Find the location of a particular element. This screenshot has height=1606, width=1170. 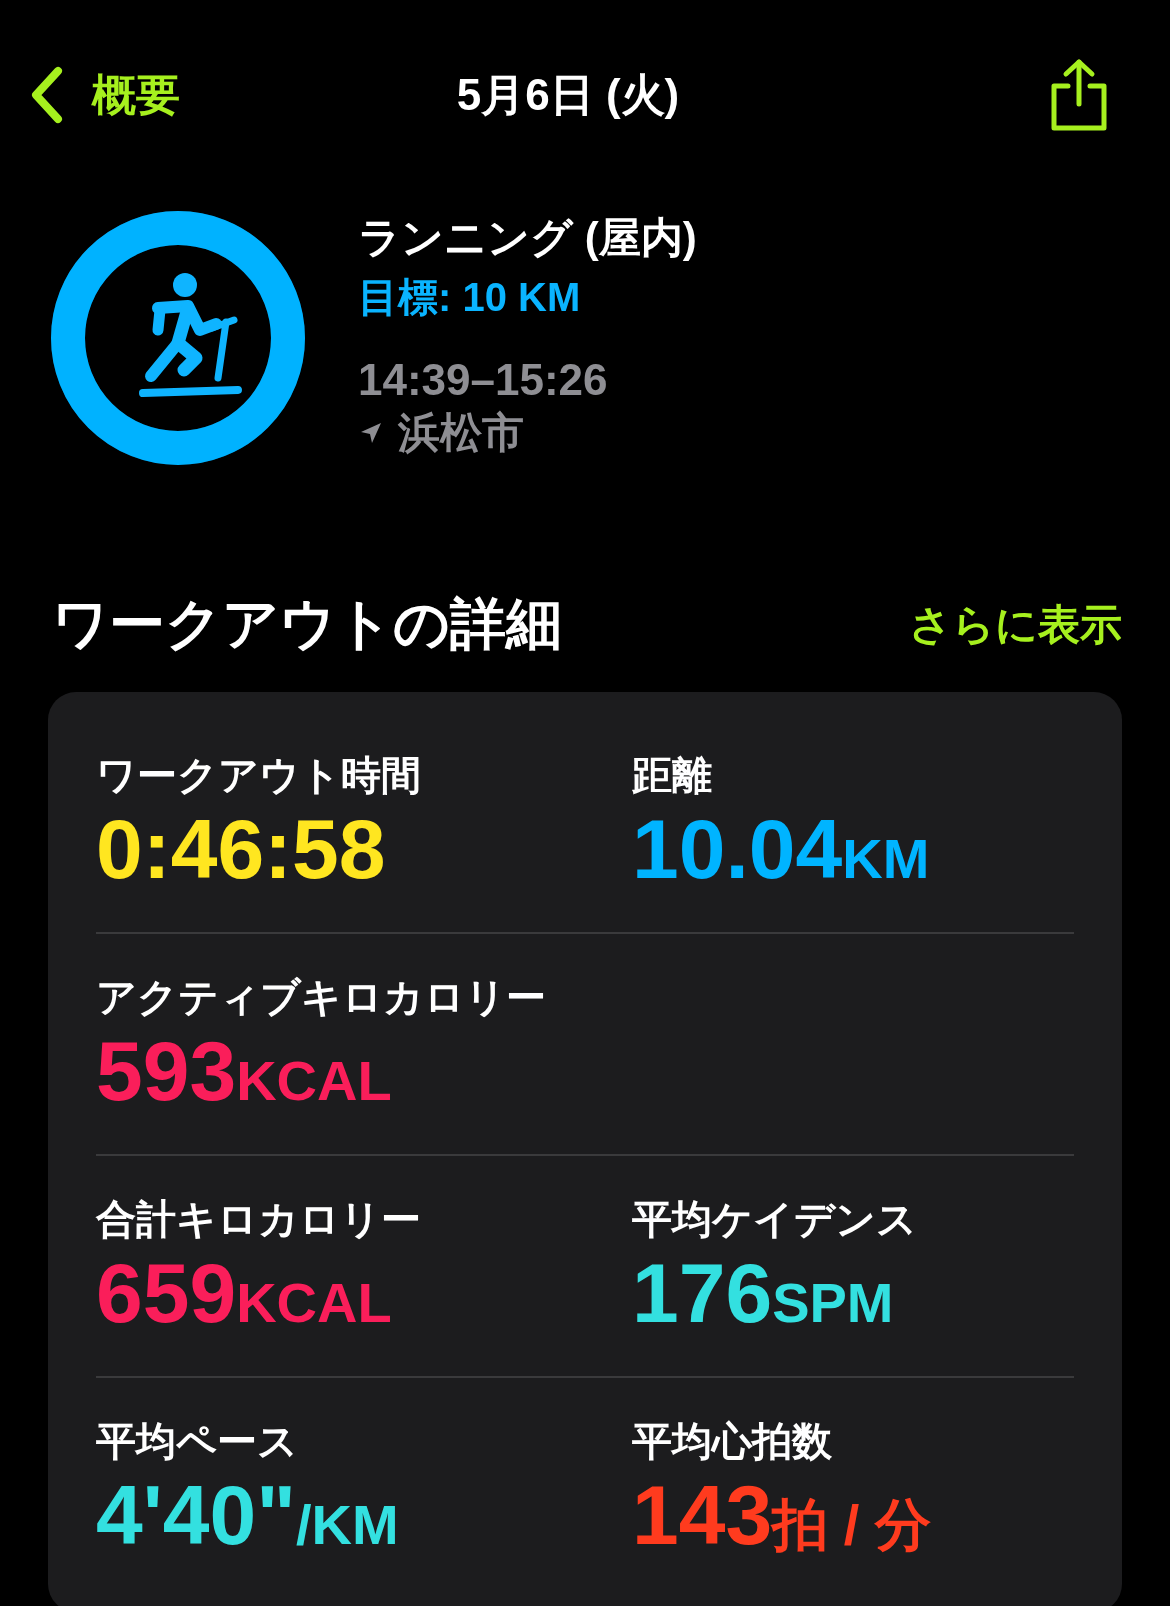

metric-value: 659KCAL is located at coordinates (244, 1293).